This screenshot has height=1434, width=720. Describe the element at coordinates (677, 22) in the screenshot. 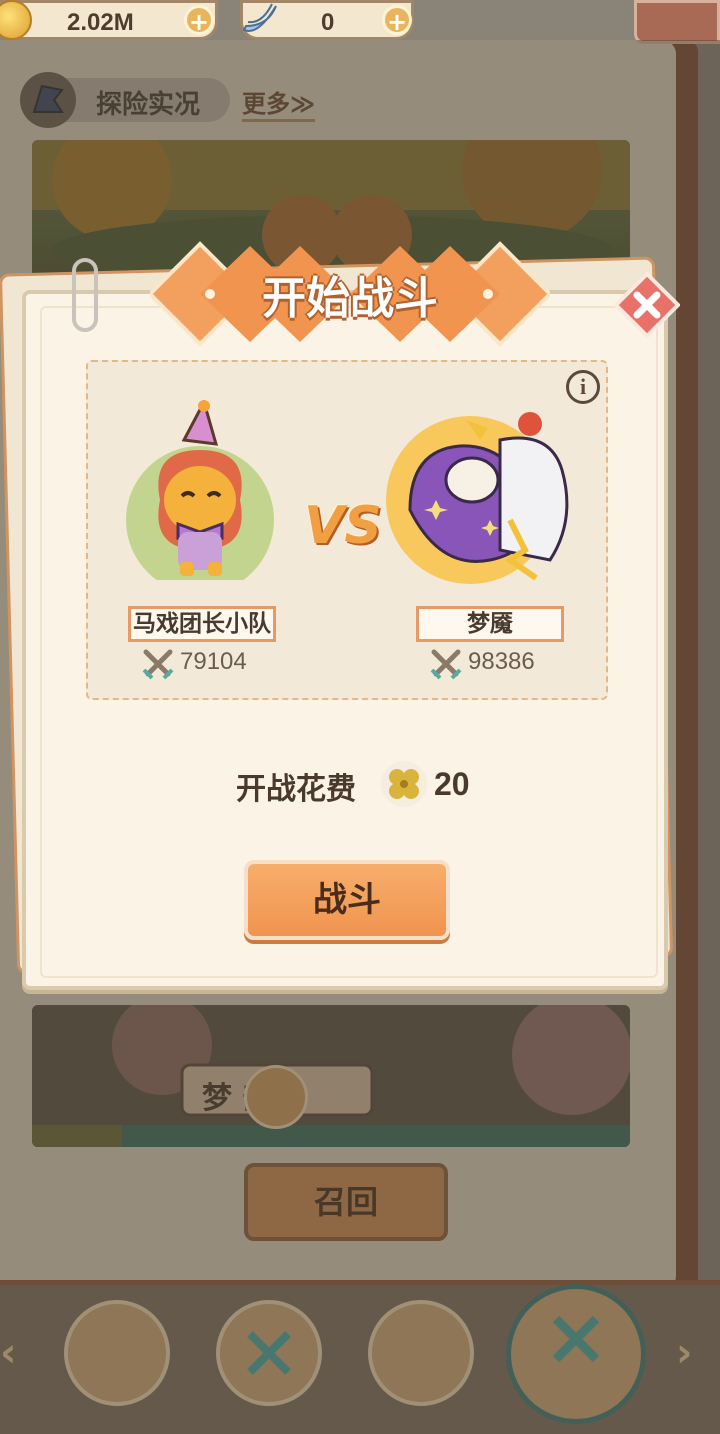

I see `top-close-button` at that location.